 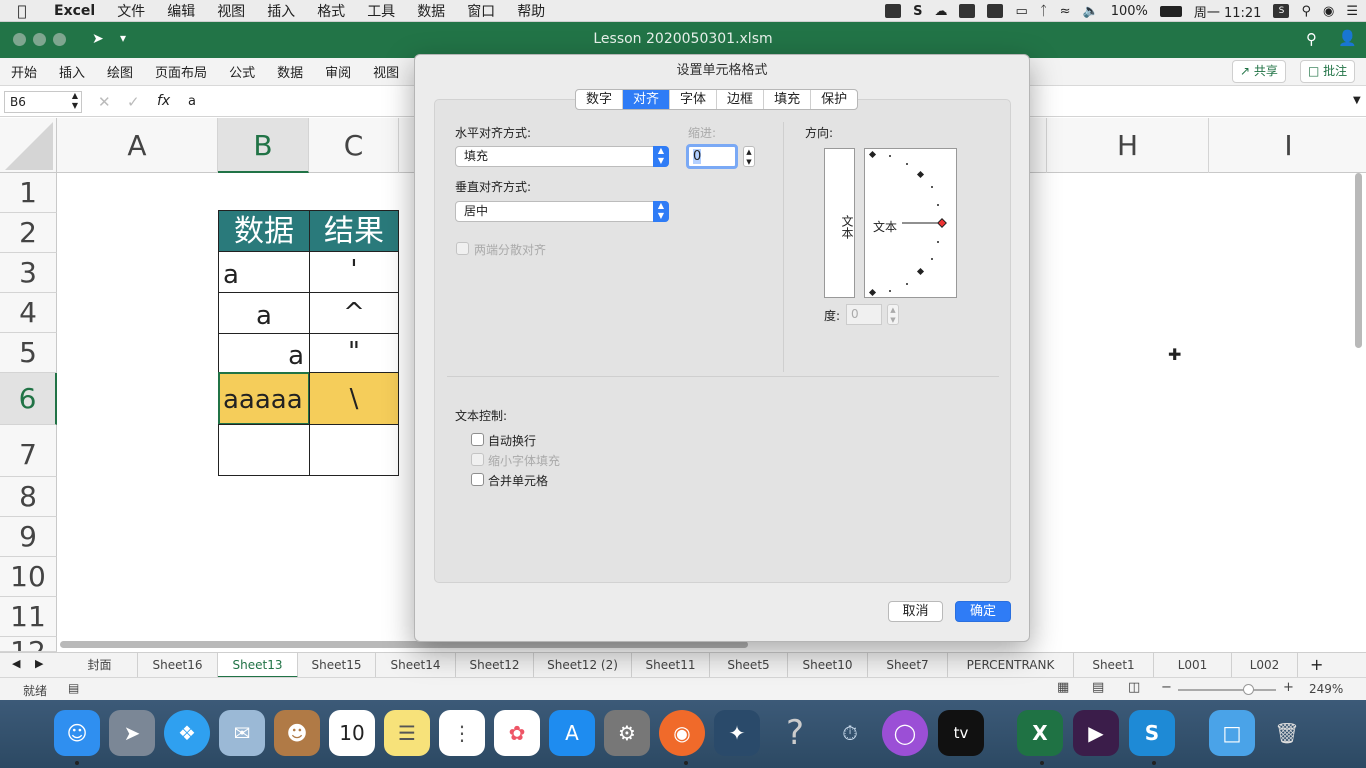 What do you see at coordinates (16, 663) in the screenshot?
I see `prev-sheet-icon: ◀` at bounding box center [16, 663].